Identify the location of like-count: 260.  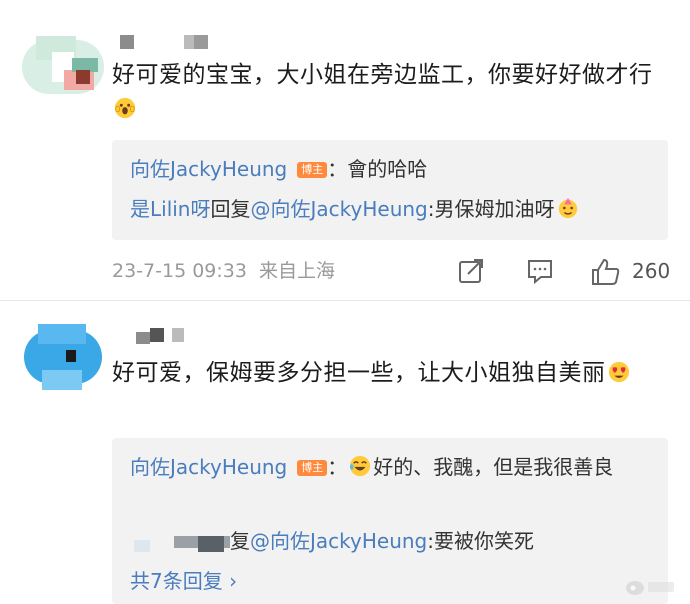
(651, 271).